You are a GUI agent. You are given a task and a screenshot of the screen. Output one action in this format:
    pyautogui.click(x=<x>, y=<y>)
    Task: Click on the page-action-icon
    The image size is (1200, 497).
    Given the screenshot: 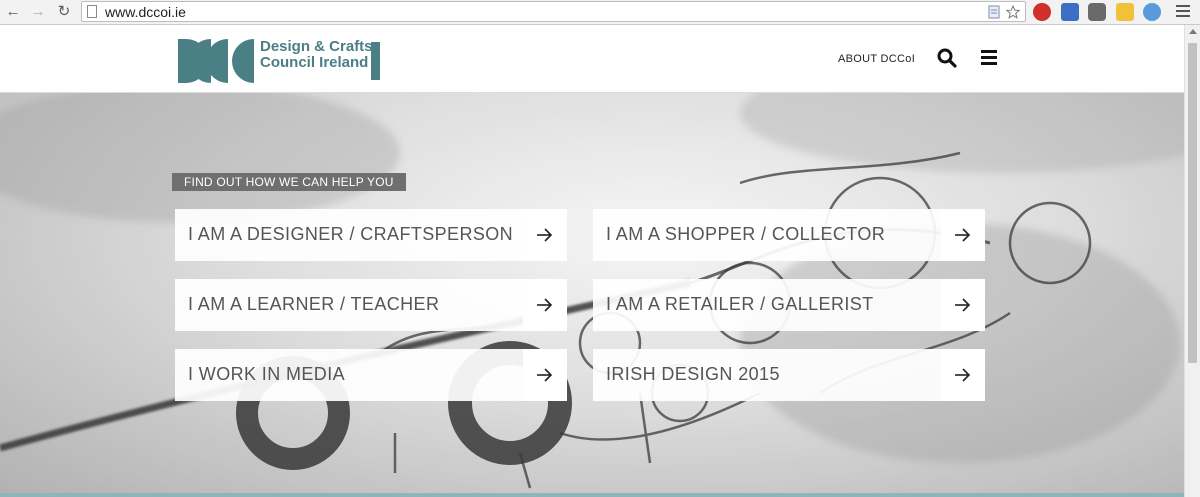 What is the action you would take?
    pyautogui.click(x=994, y=12)
    